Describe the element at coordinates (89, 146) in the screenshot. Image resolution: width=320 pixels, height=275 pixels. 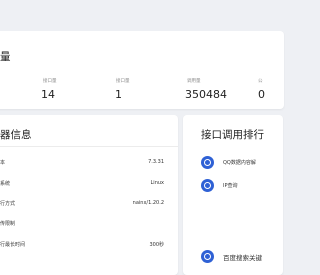
I see `divider` at that location.